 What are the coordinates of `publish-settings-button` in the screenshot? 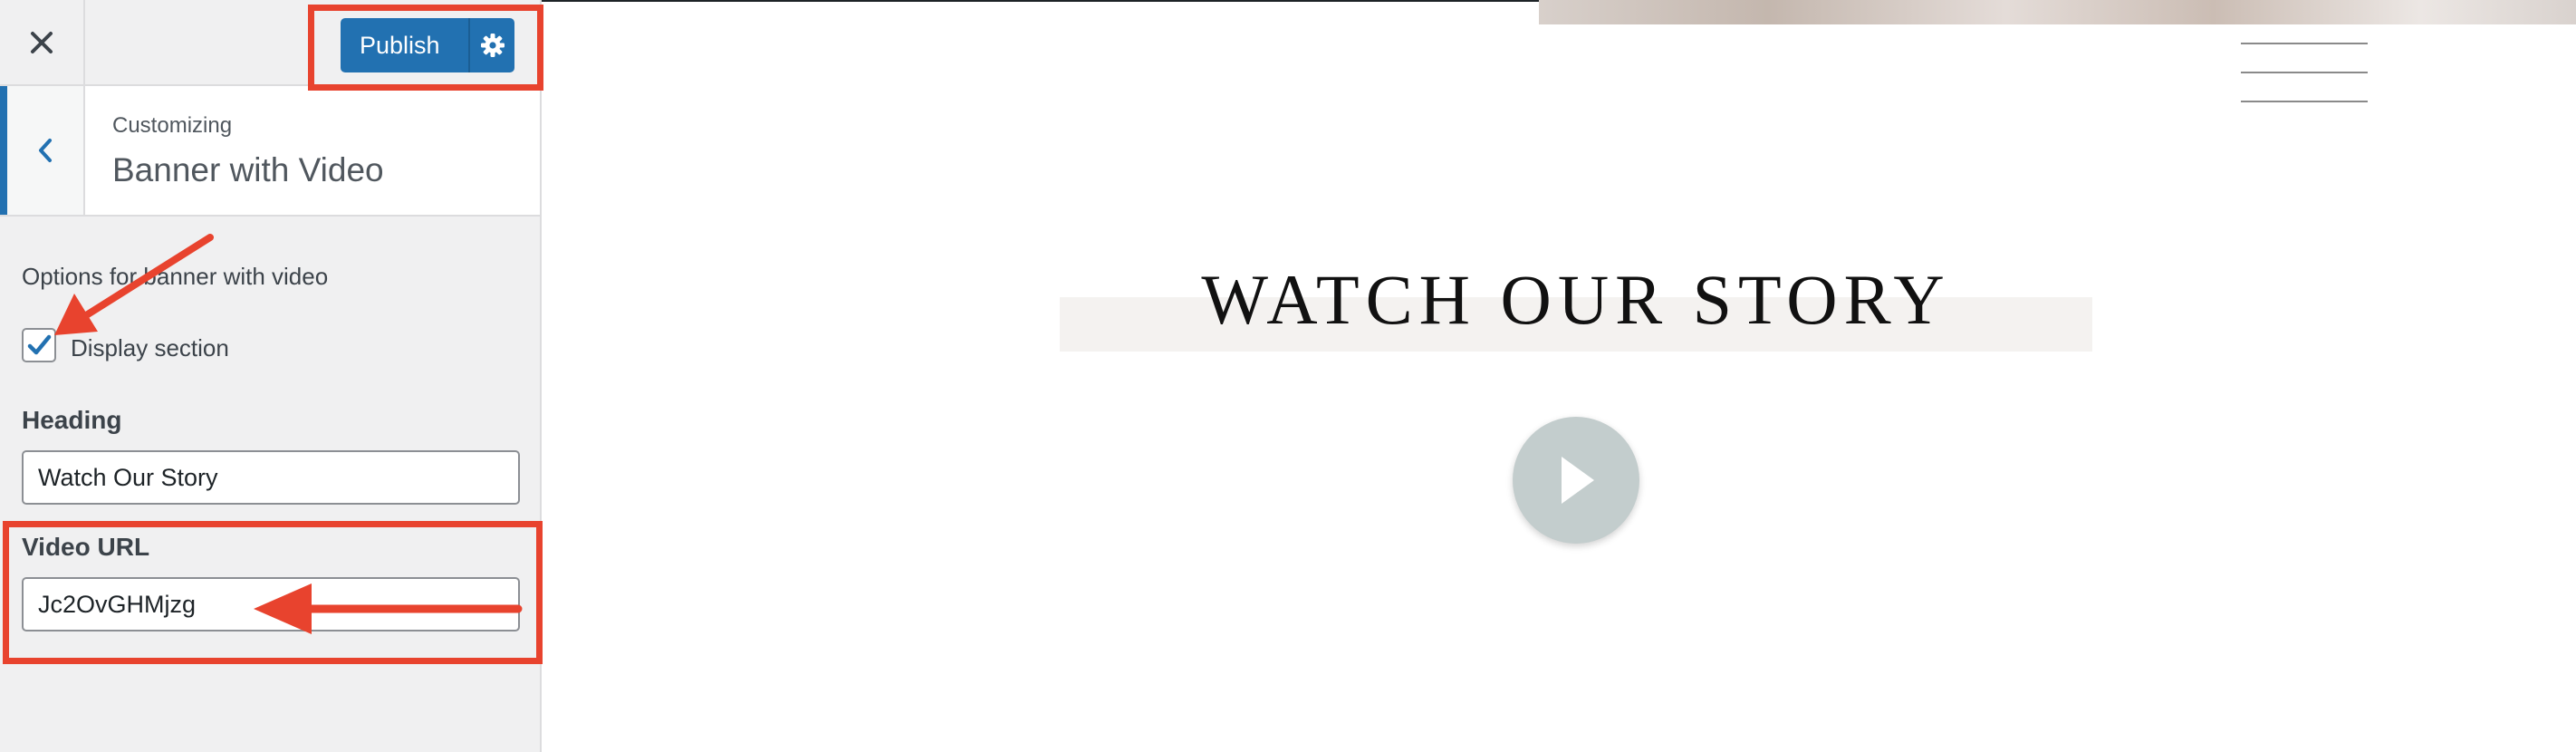 It's located at (492, 45).